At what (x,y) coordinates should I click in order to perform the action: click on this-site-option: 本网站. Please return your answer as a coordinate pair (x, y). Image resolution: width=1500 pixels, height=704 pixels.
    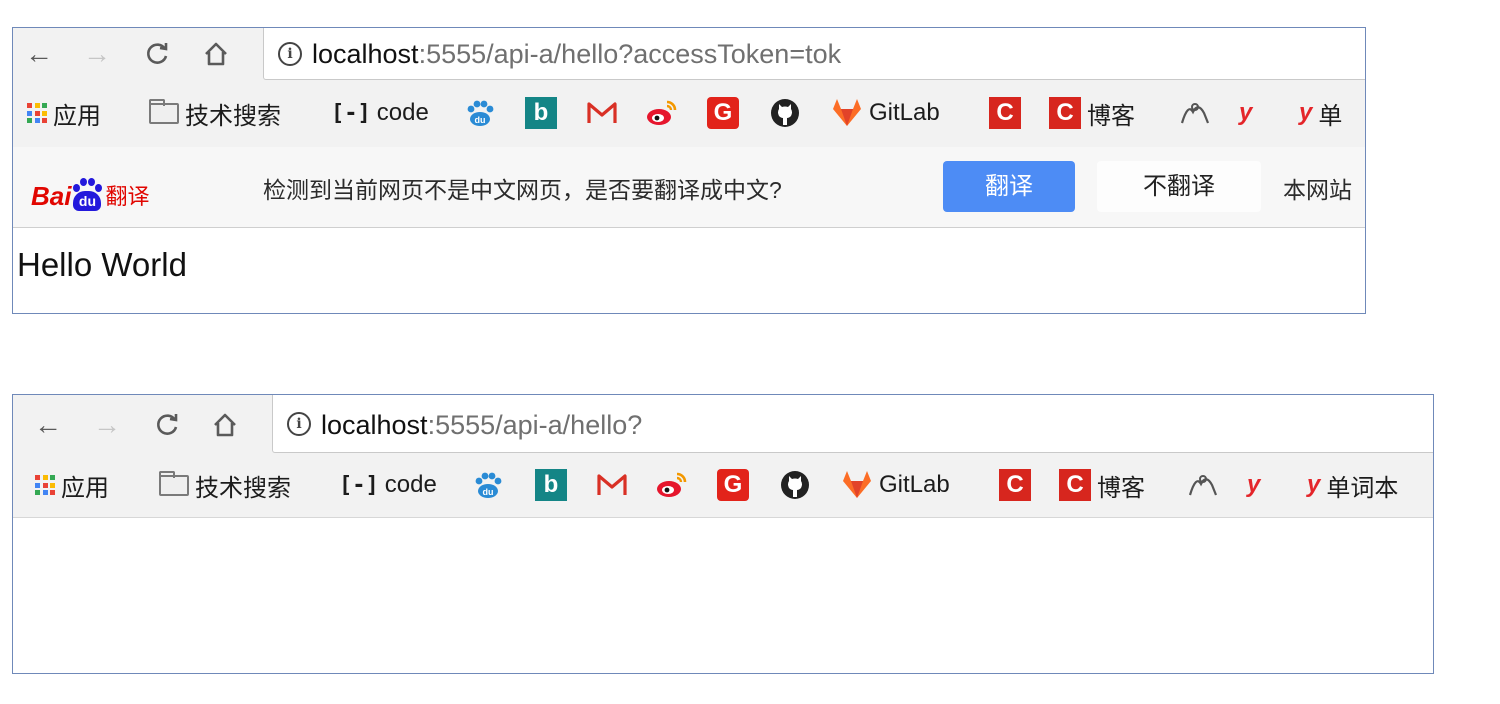
    Looking at the image, I should click on (1317, 188).